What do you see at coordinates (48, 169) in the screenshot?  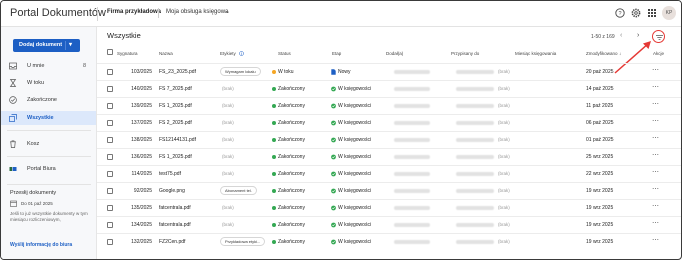 I see `sidebar-item-portal-biura: Portal Biura` at bounding box center [48, 169].